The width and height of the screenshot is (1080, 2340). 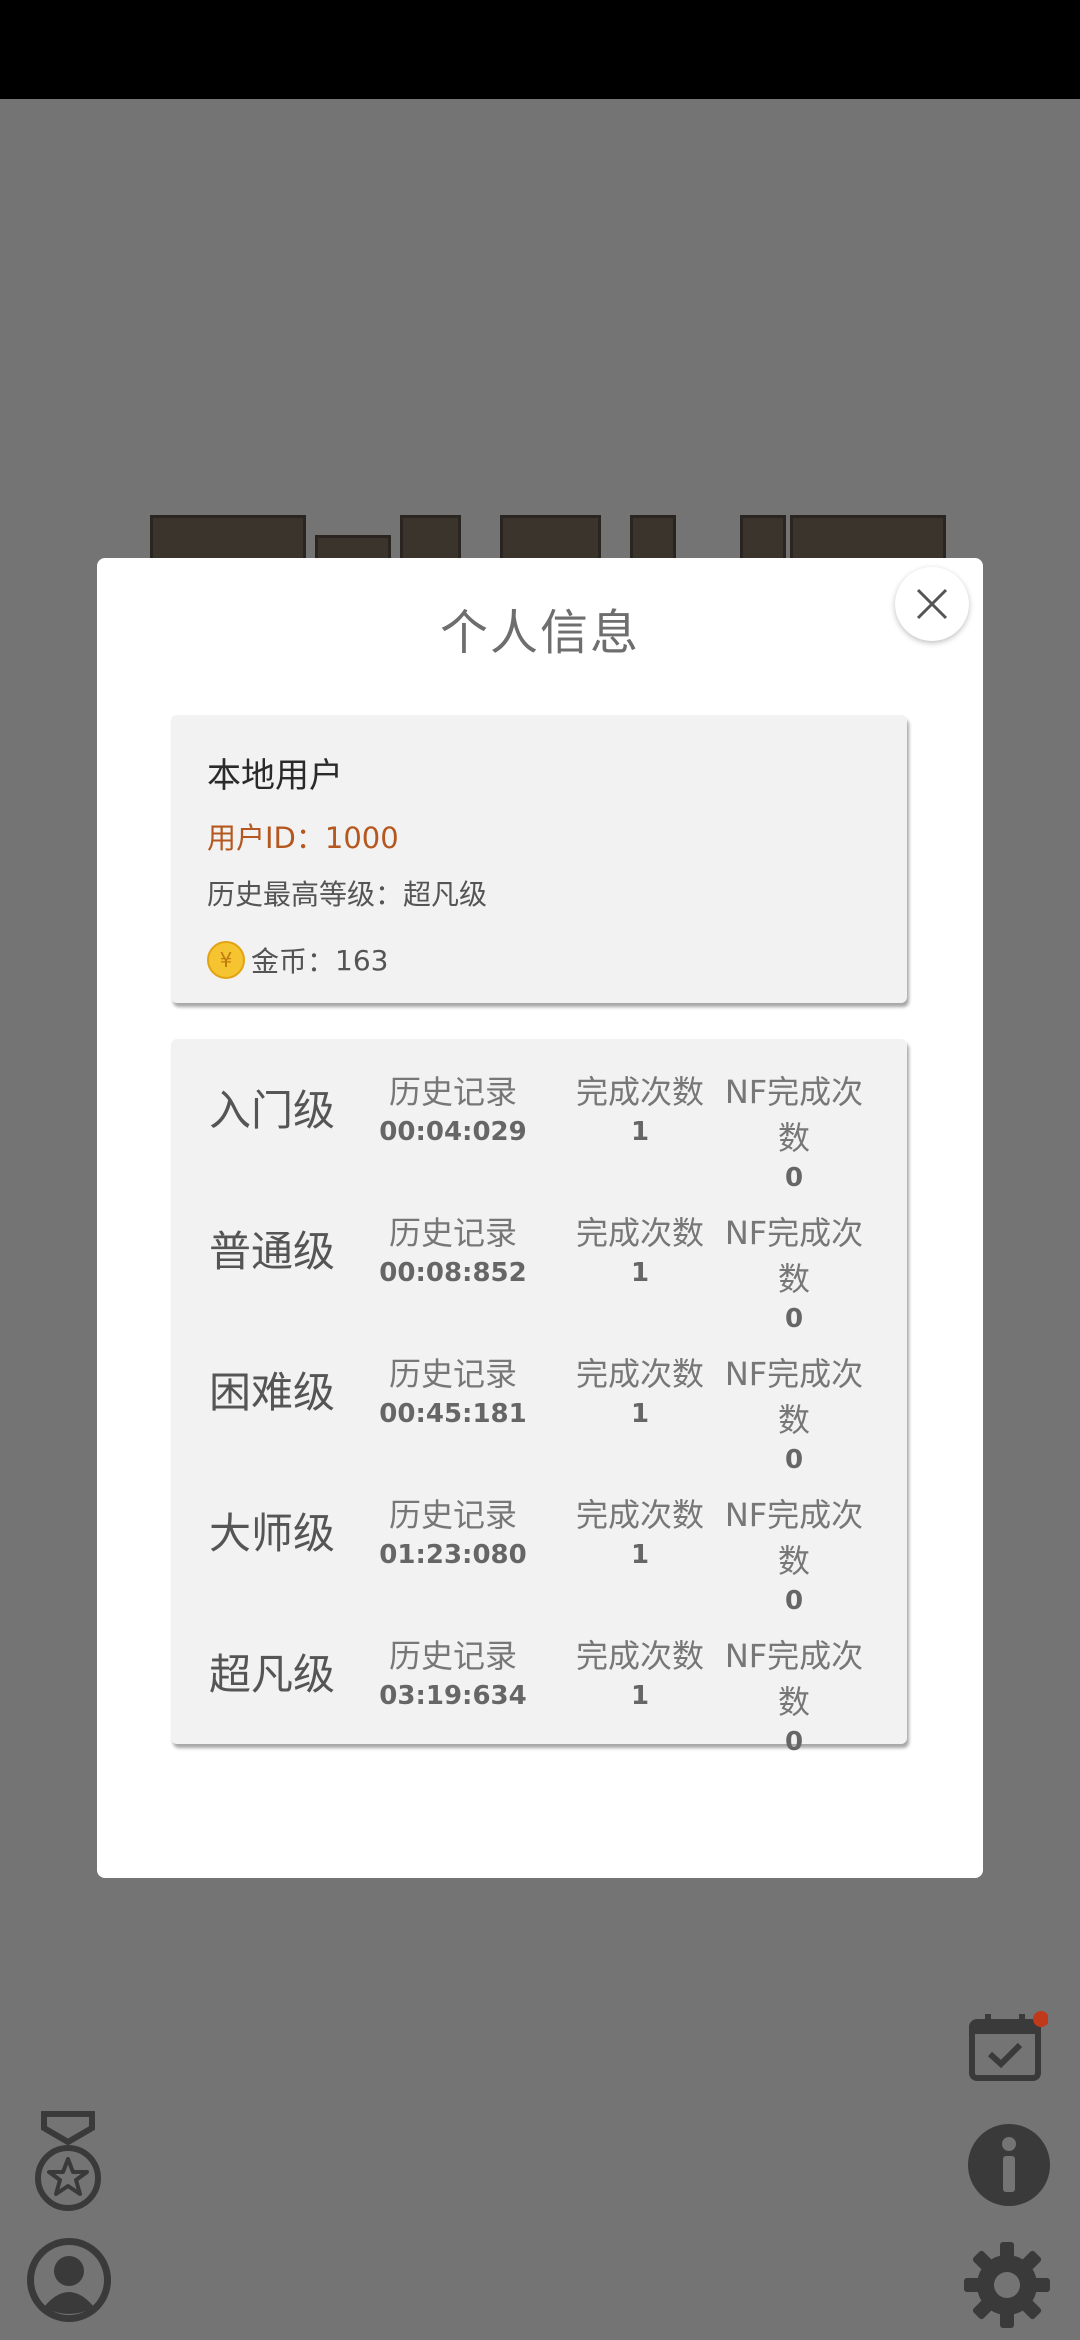 I want to click on record-value: 00:45:181, so click(x=453, y=1414).